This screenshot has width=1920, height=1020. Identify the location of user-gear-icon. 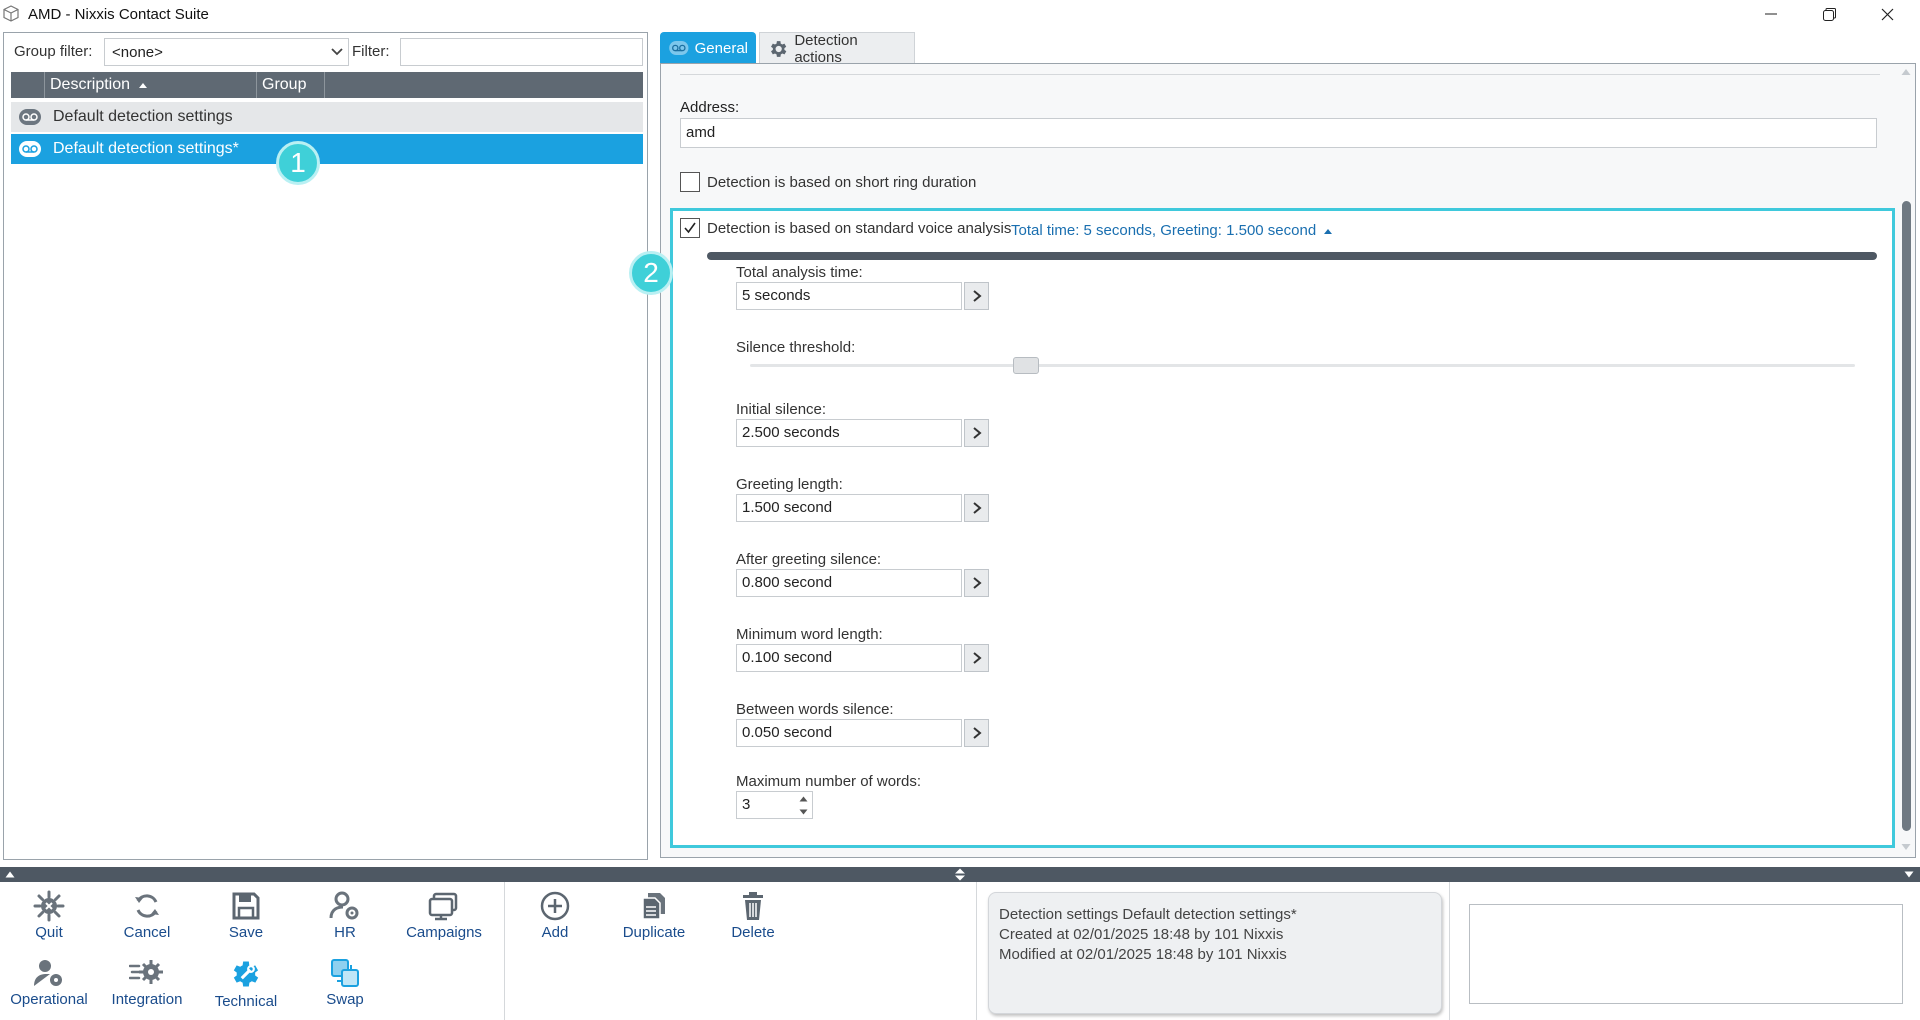
(344, 905).